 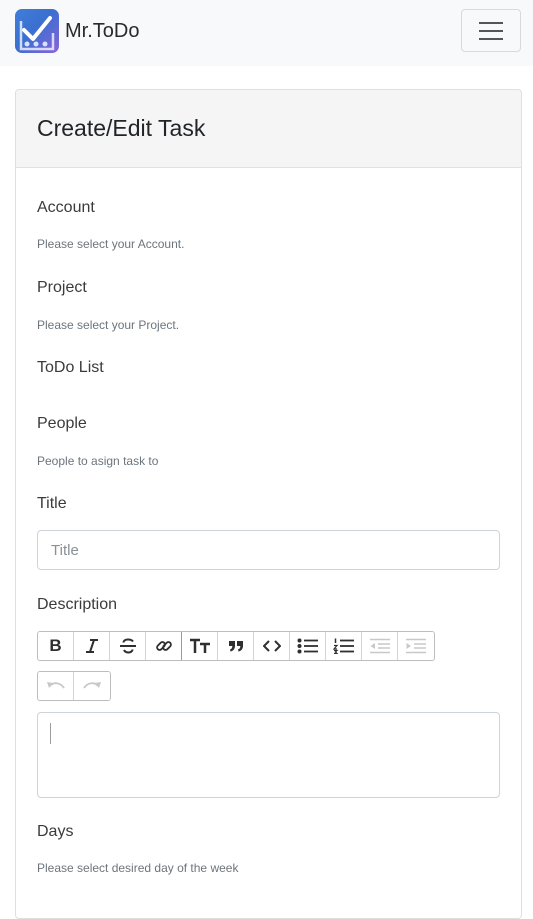 I want to click on account-label: Account, so click(x=66, y=207).